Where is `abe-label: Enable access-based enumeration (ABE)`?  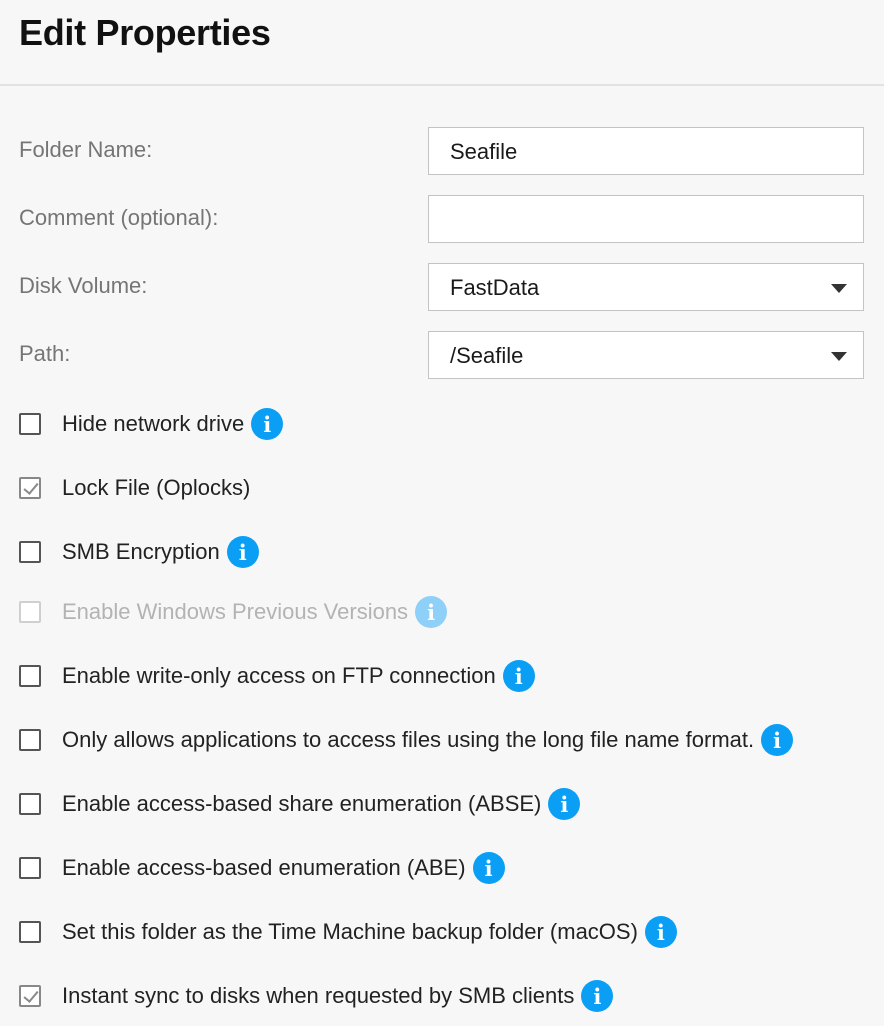 abe-label: Enable access-based enumeration (ABE) is located at coordinates (264, 867).